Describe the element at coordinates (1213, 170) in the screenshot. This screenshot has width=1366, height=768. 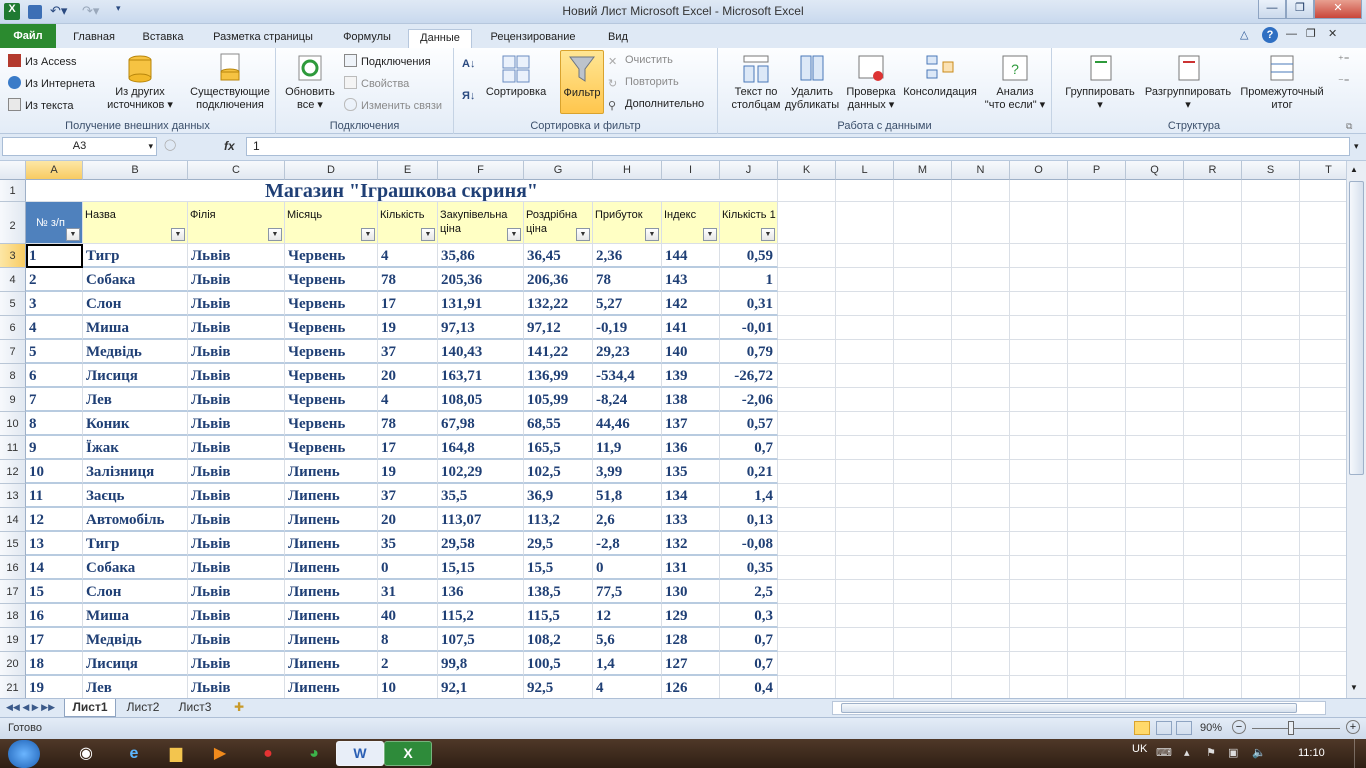
I see `column-header: R` at that location.